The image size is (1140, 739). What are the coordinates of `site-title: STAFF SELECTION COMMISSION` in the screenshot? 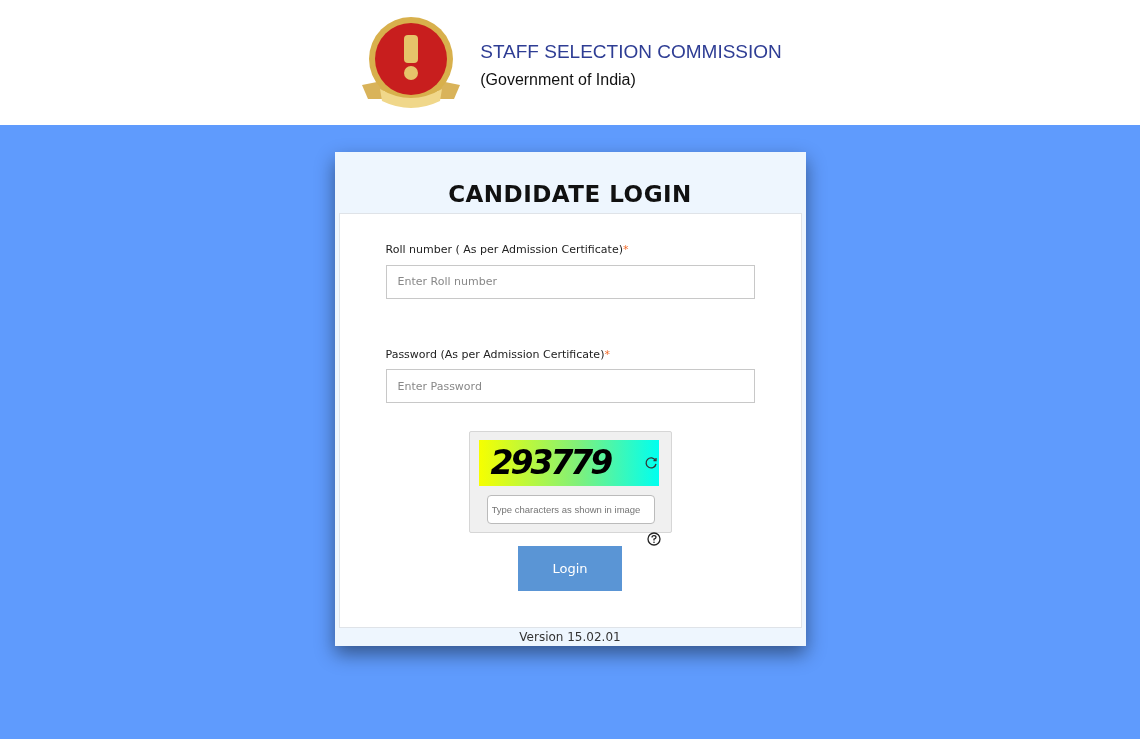 It's located at (631, 52).